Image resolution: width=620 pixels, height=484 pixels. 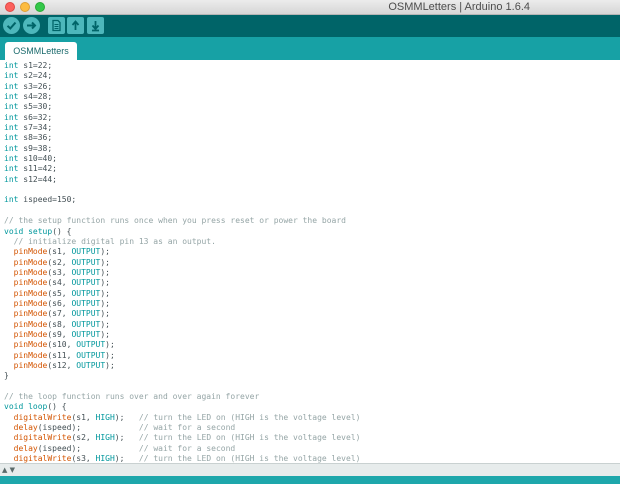 I want to click on code-text-token: s10=40;, so click(x=37, y=159).